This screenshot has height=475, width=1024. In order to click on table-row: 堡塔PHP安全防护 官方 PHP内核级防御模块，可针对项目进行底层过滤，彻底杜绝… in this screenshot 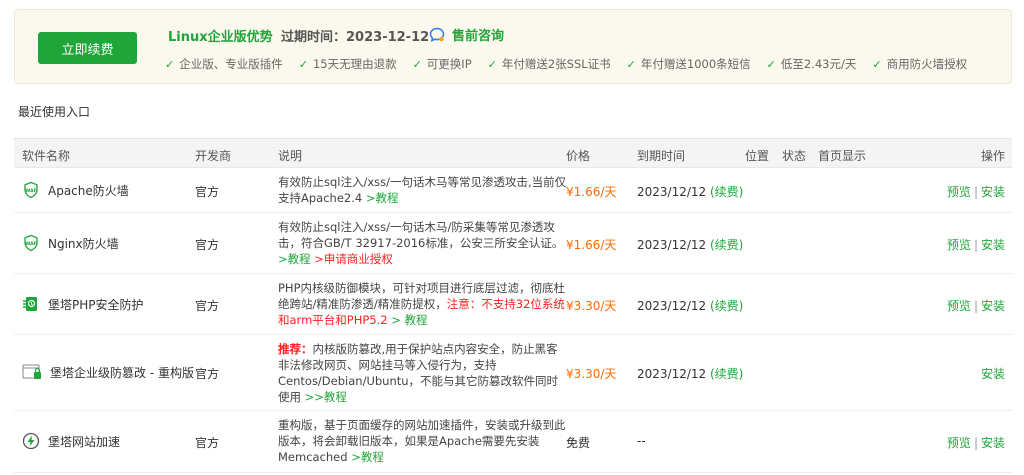, I will do `click(513, 304)`.